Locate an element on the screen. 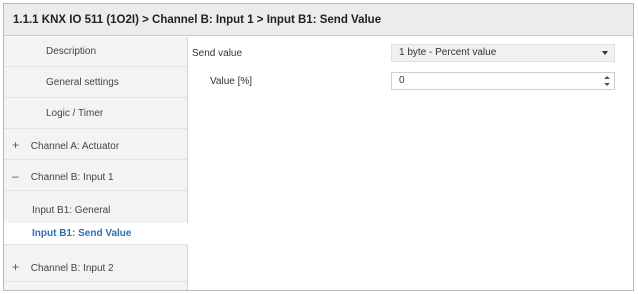 The width and height of the screenshot is (638, 294). sidebar-item-channel-b-input-2: + Channel B: Input 2 is located at coordinates (95, 267).